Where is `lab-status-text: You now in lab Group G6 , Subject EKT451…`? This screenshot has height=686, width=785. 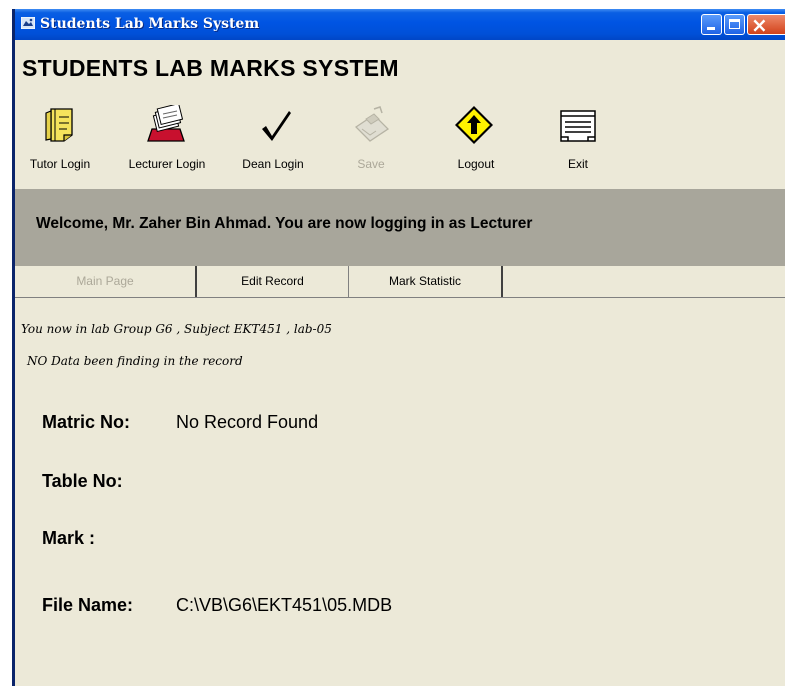
lab-status-text: You now in lab Group G6 , Subject EKT451… is located at coordinates (176, 329).